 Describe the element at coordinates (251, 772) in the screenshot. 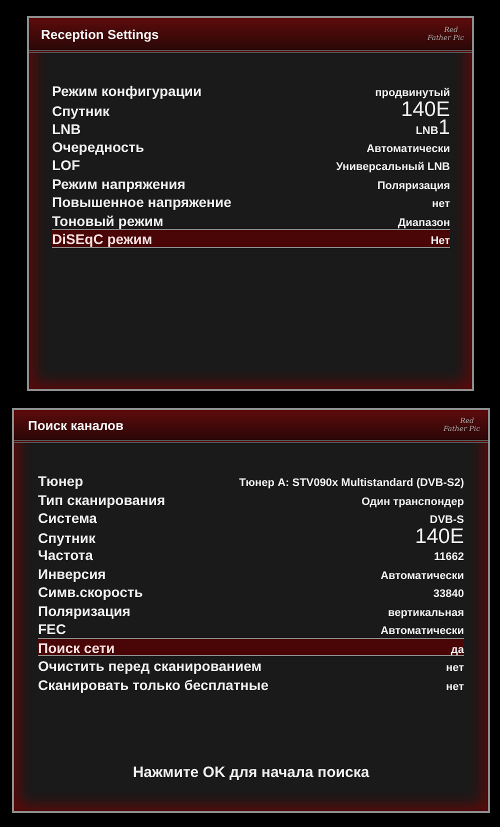

I see `hint-text: Нажмите OK для начала поиска` at that location.